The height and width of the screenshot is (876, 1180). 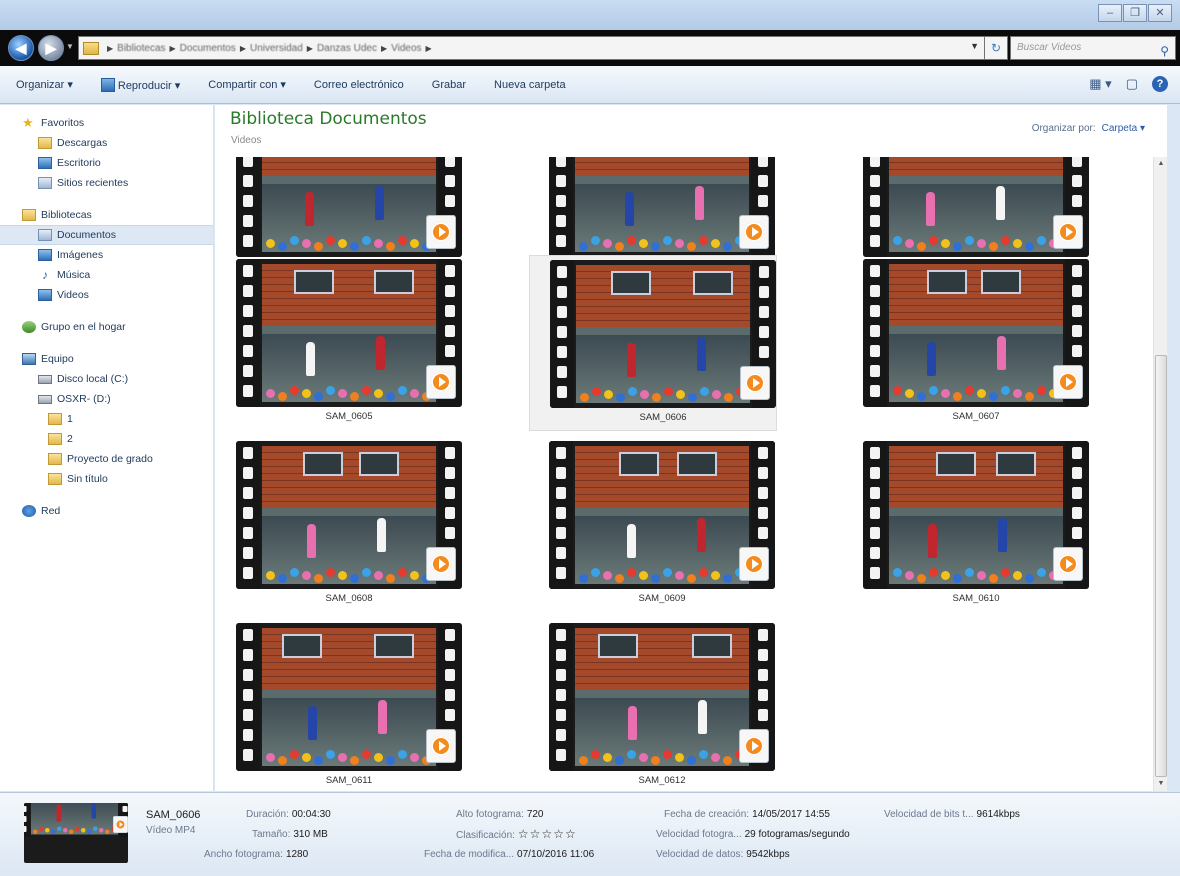 I want to click on close-button: ✕, so click(x=1160, y=13).